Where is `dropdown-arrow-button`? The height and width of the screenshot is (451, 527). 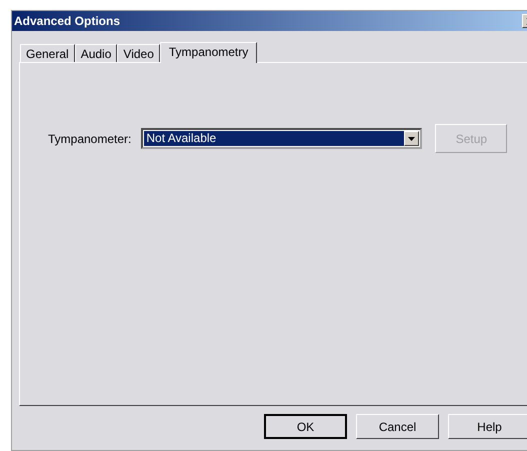 dropdown-arrow-button is located at coordinates (412, 138).